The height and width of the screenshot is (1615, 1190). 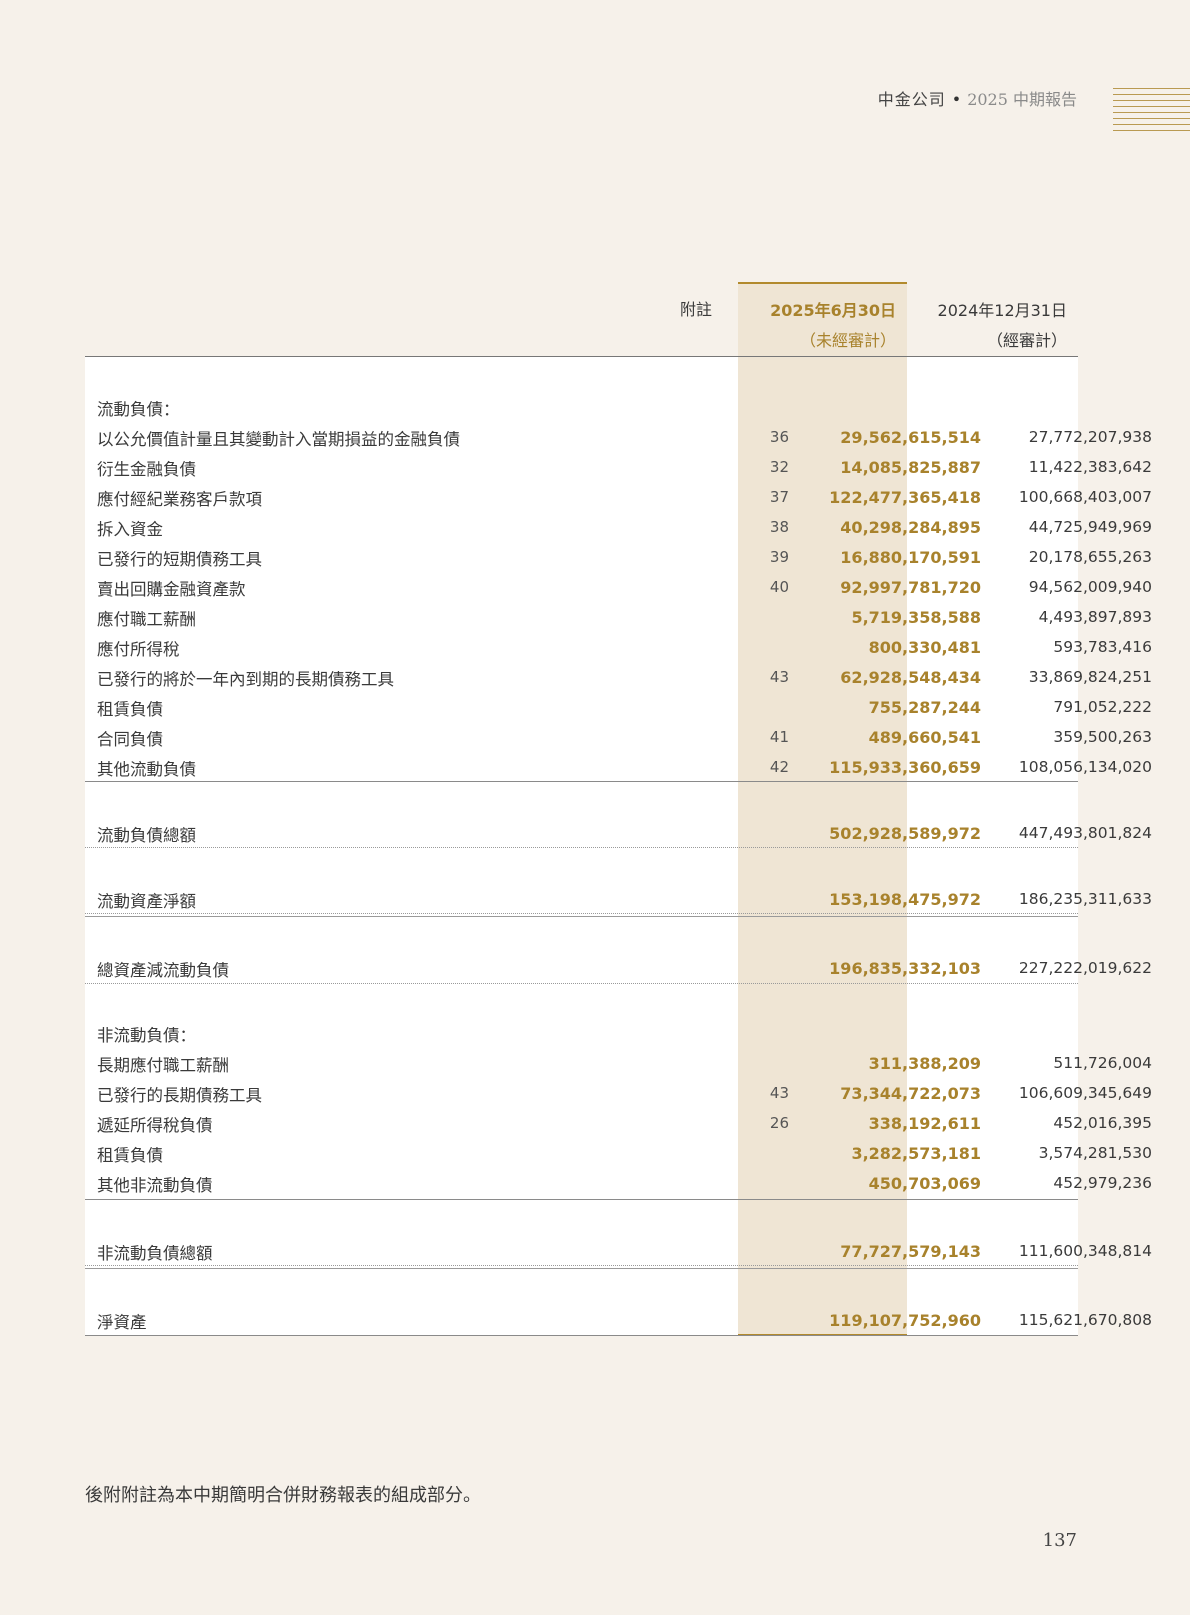 What do you see at coordinates (618, 1067) in the screenshot?
I see `table-row: 長期應付職工薪酬 311,388,209 511,726,004` at bounding box center [618, 1067].